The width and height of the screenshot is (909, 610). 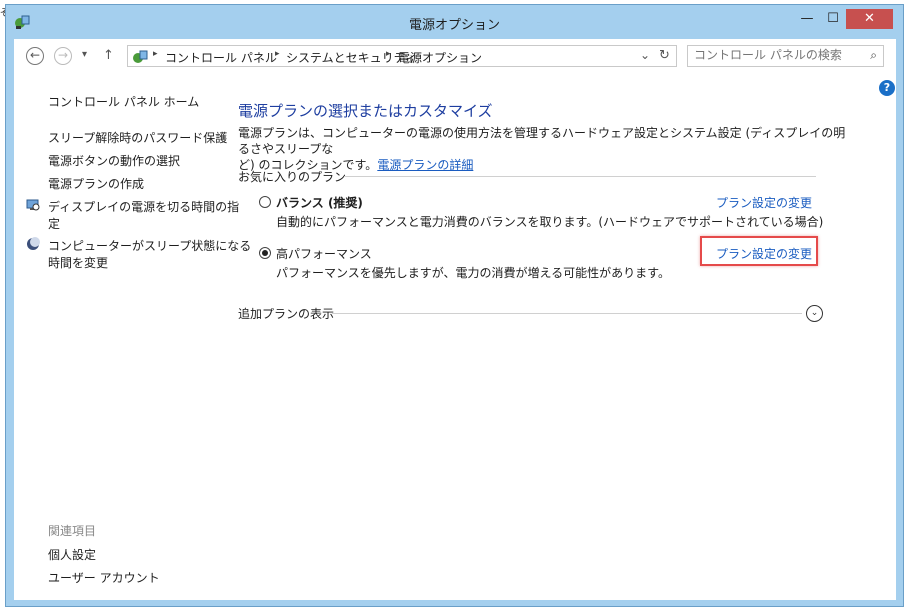 I want to click on close-button: ✕, so click(x=869, y=19).